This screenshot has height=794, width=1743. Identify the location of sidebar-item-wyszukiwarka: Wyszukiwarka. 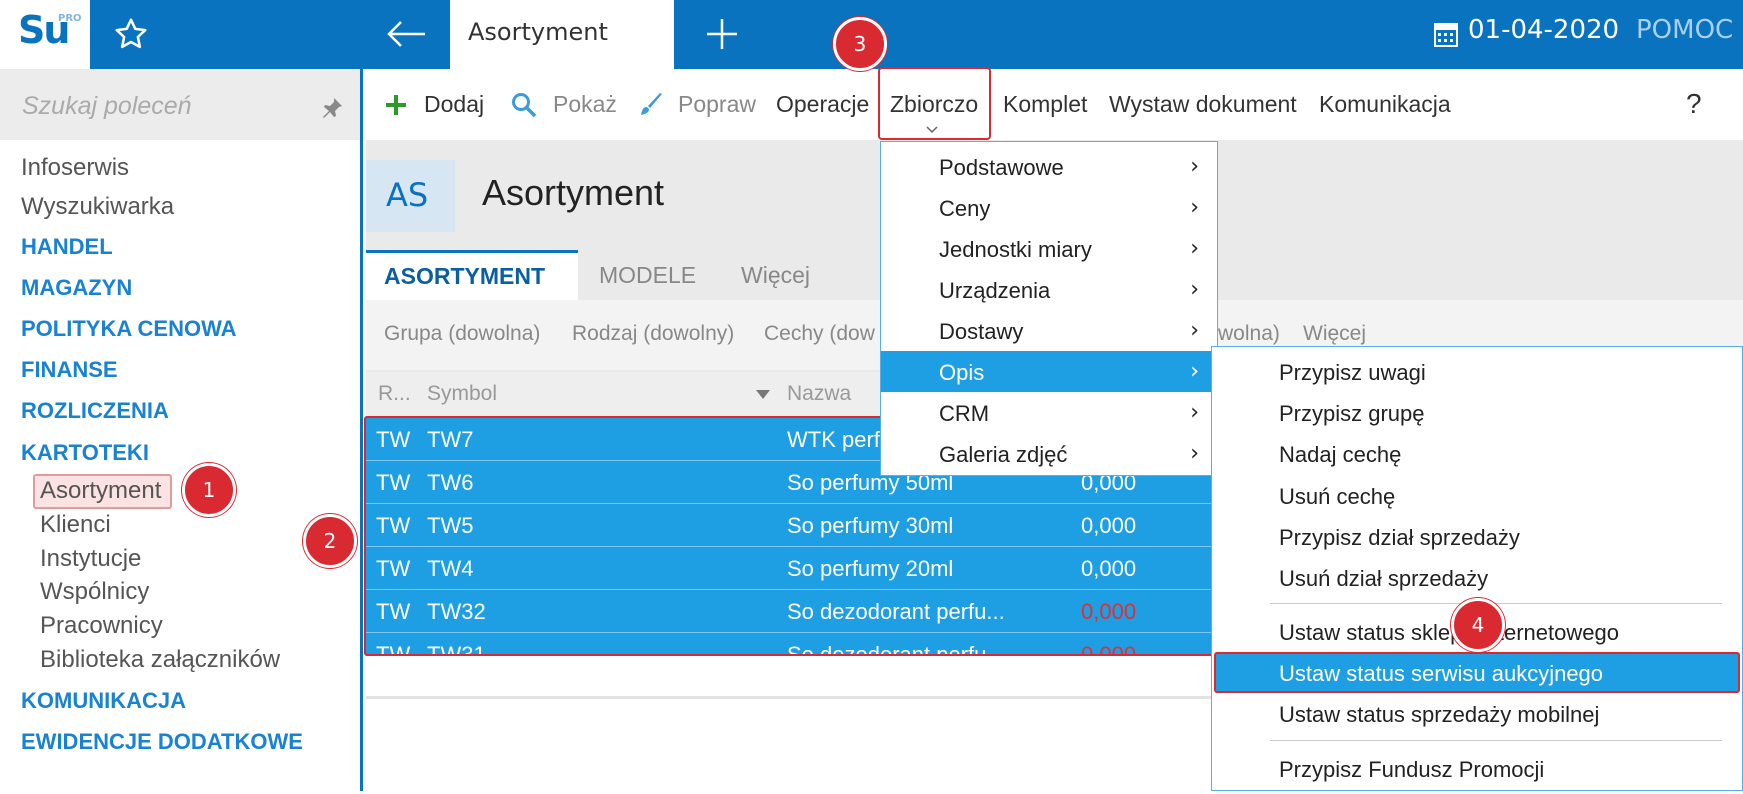
(97, 207).